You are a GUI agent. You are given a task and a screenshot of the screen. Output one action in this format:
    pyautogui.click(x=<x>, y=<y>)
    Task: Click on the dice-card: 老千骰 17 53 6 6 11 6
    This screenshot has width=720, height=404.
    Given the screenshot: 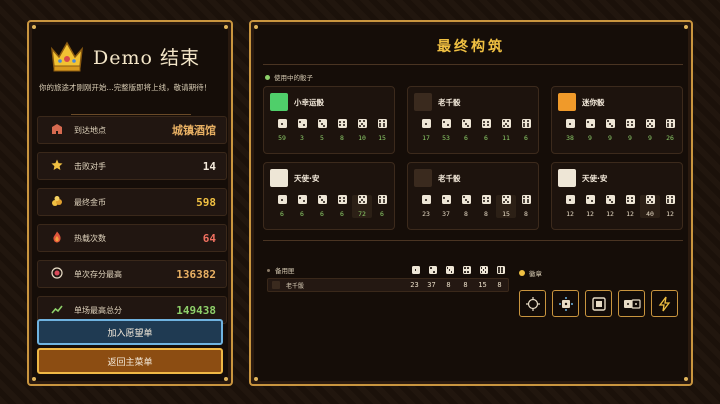 What is the action you would take?
    pyautogui.click(x=473, y=120)
    